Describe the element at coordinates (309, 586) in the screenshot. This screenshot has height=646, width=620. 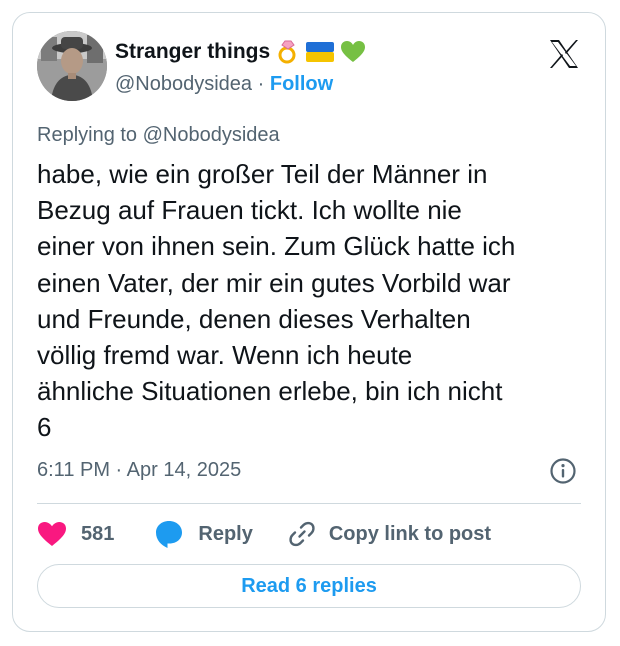
I see `read-replies-button: Read 6 replies` at that location.